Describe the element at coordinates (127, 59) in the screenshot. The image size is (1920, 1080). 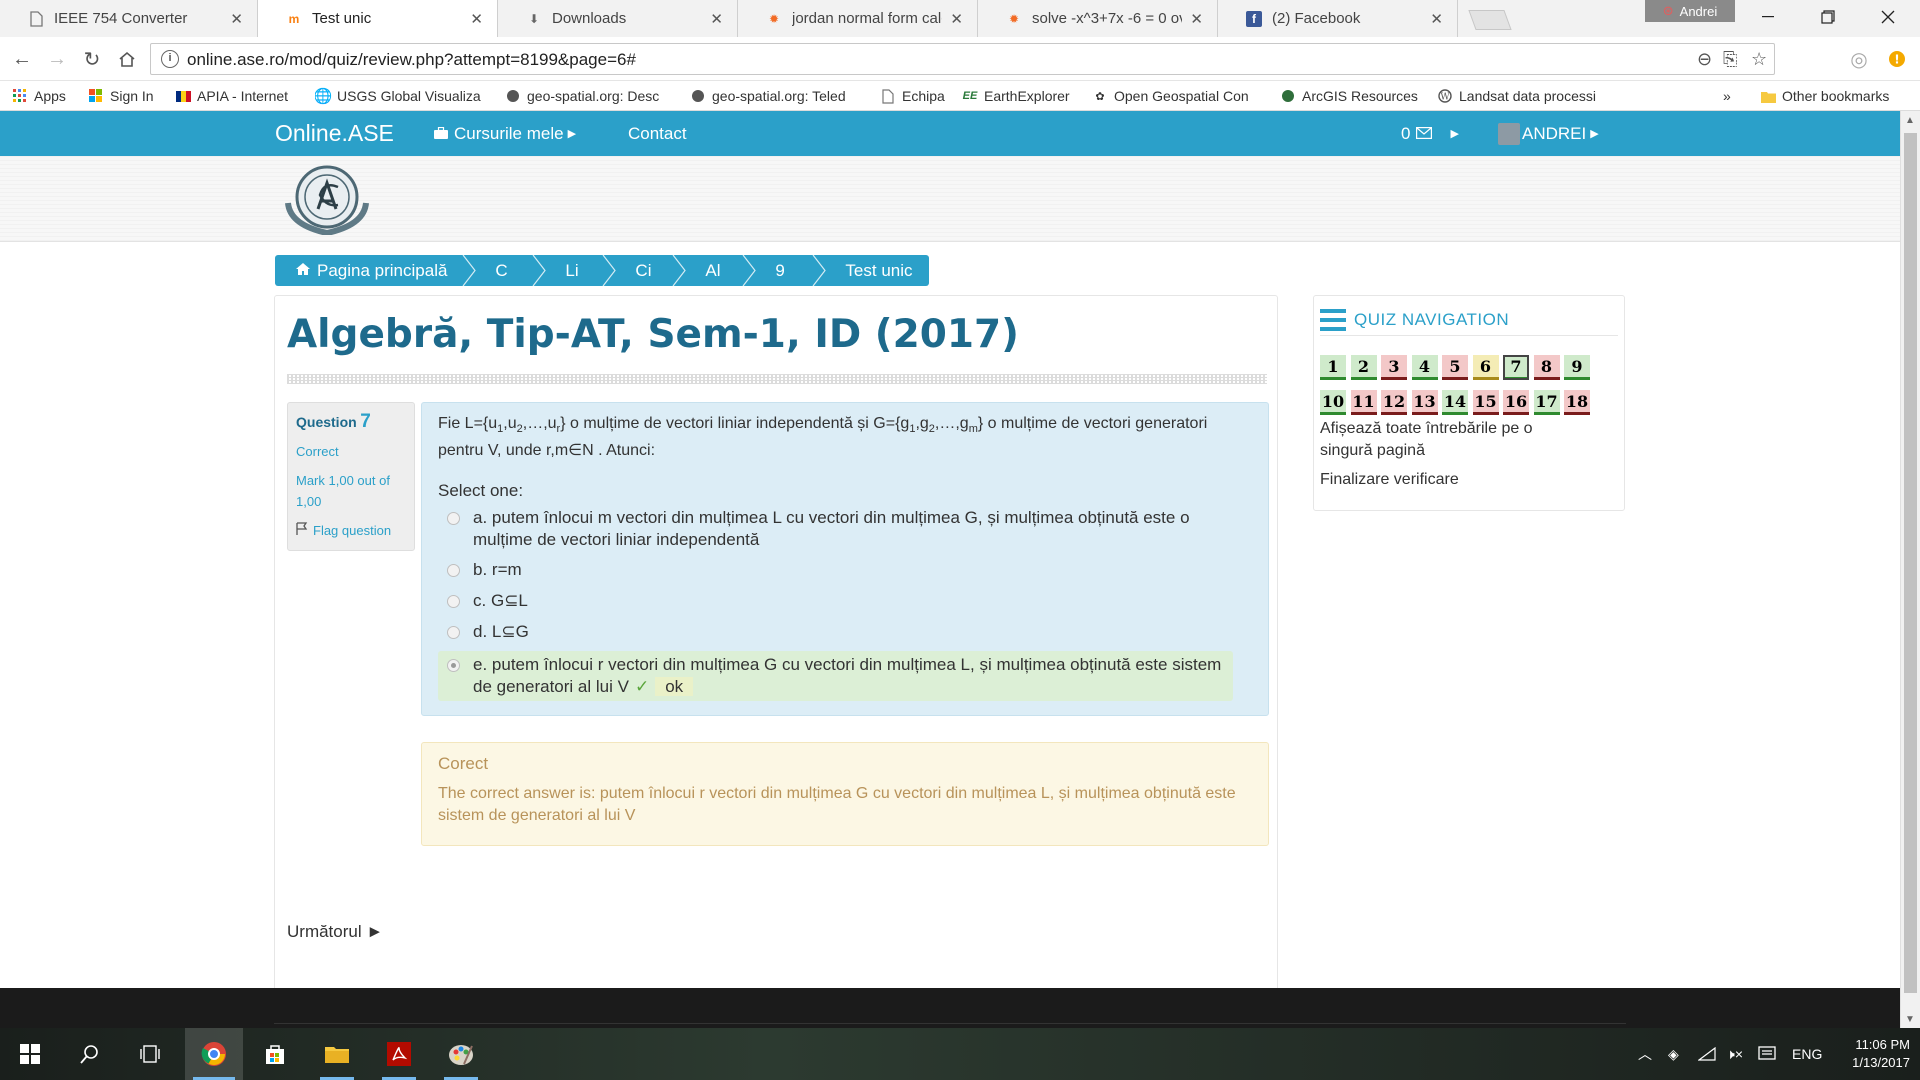
I see `home-icon` at that location.